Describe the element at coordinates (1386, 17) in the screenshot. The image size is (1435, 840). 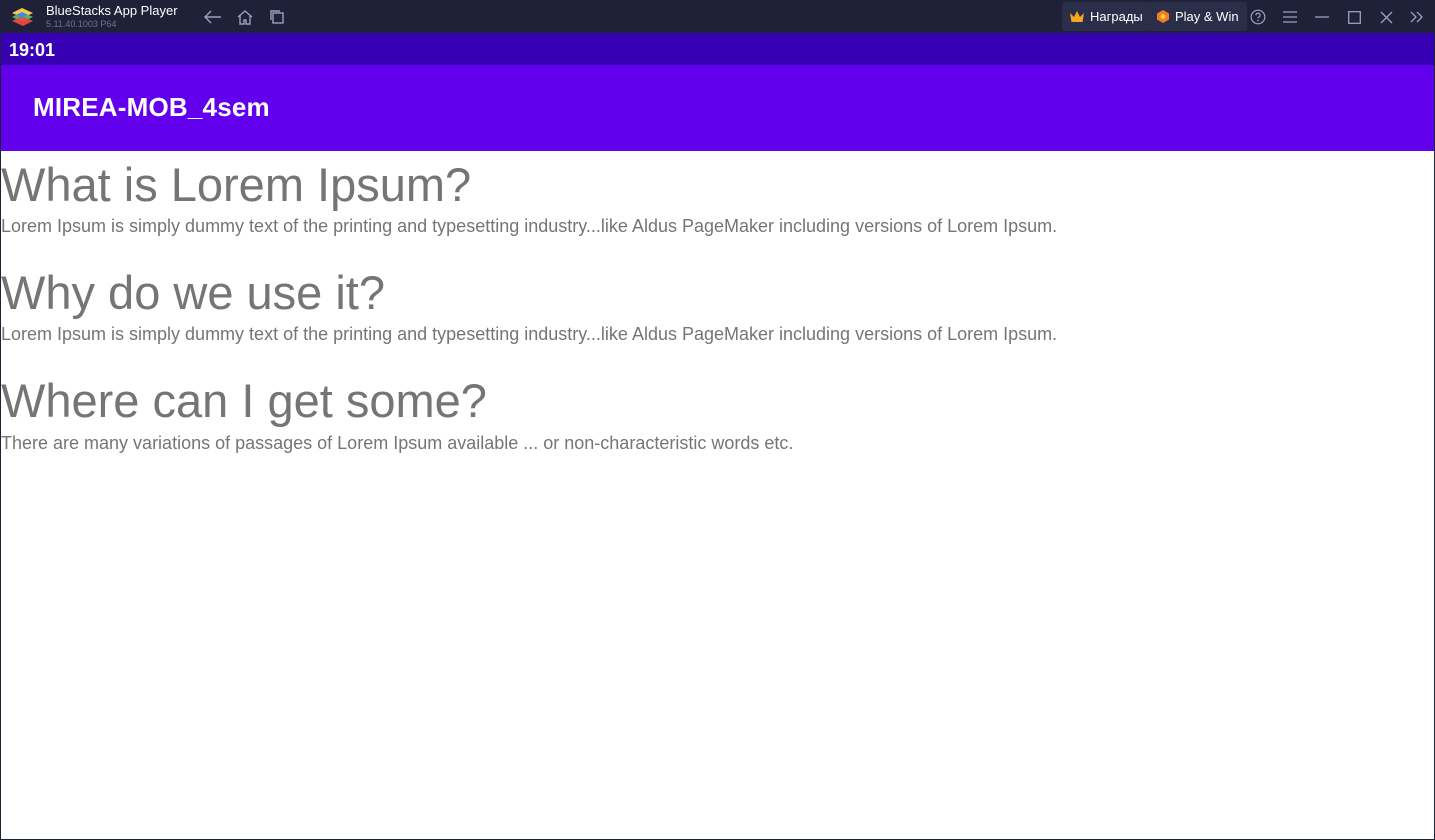
I see `close-icon` at that location.